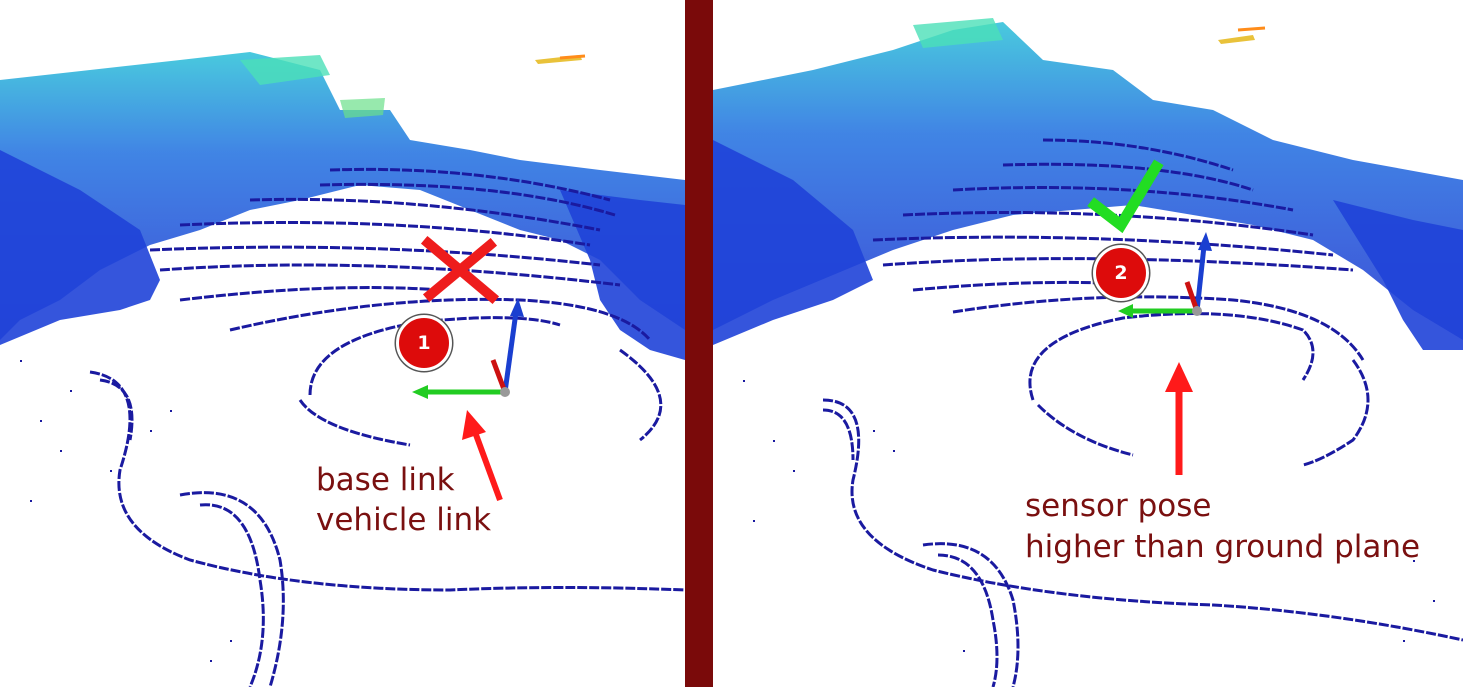 The height and width of the screenshot is (687, 1463). I want to click on left-label-line1: base link, so click(385, 480).